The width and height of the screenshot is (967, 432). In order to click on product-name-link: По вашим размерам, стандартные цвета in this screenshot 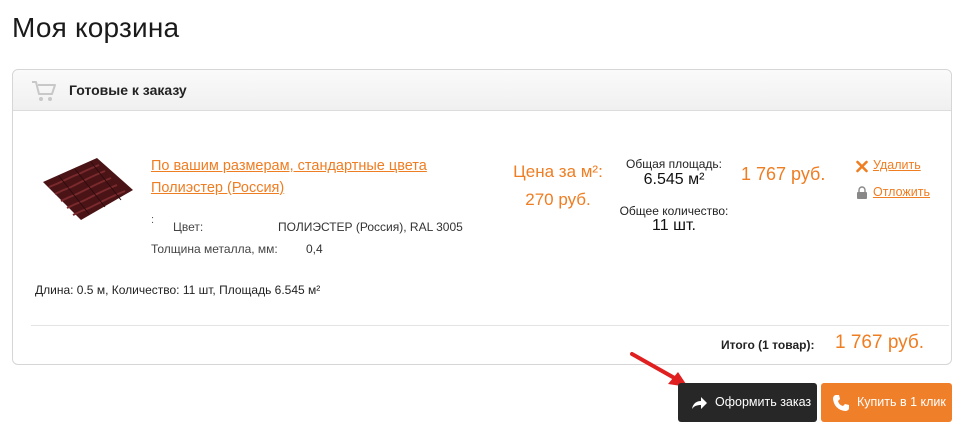, I will do `click(316, 166)`.